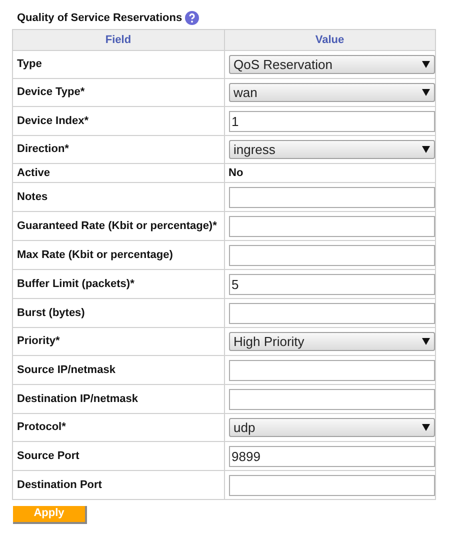 This screenshot has width=450, height=536. What do you see at coordinates (331, 427) in the screenshot?
I see `dropdown: udp` at bounding box center [331, 427].